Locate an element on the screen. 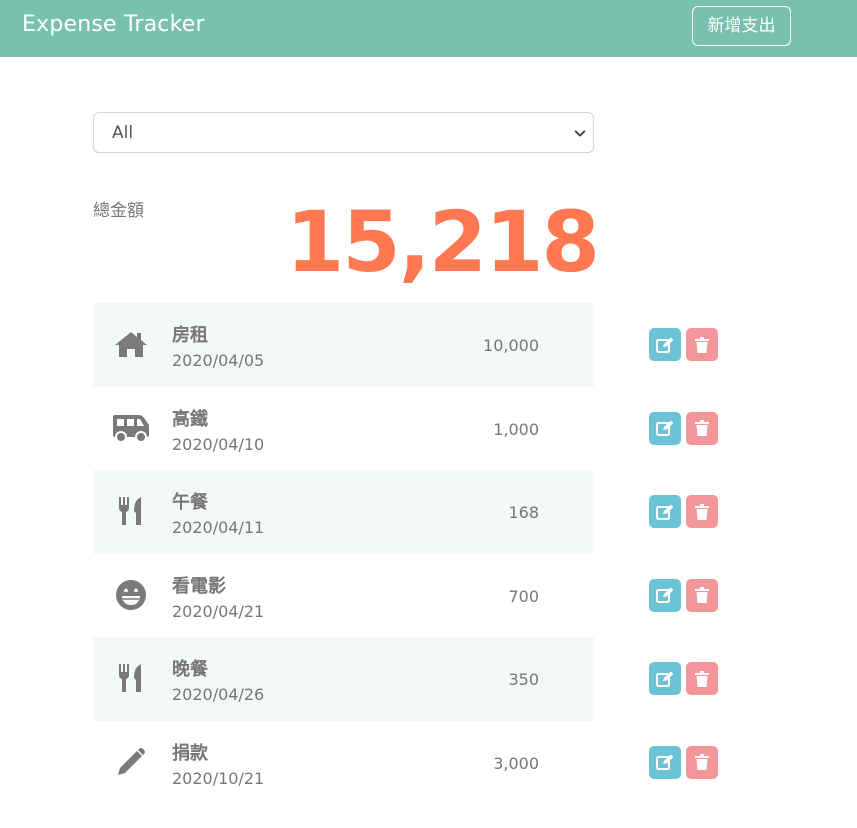 Image resolution: width=857 pixels, height=828 pixels. app-brand: Expense Tracker is located at coordinates (113, 24).